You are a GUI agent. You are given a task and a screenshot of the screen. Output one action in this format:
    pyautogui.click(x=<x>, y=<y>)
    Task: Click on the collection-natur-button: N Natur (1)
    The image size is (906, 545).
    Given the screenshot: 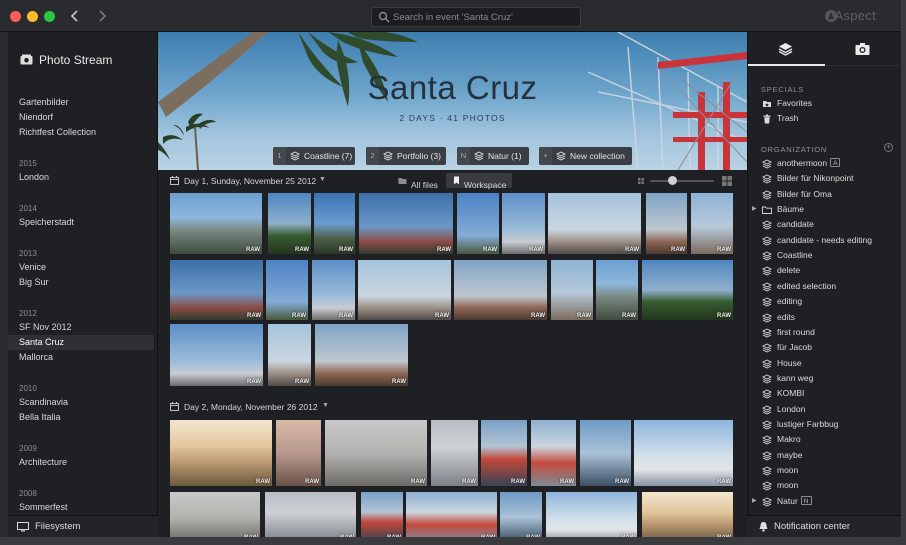 What is the action you would take?
    pyautogui.click(x=493, y=156)
    